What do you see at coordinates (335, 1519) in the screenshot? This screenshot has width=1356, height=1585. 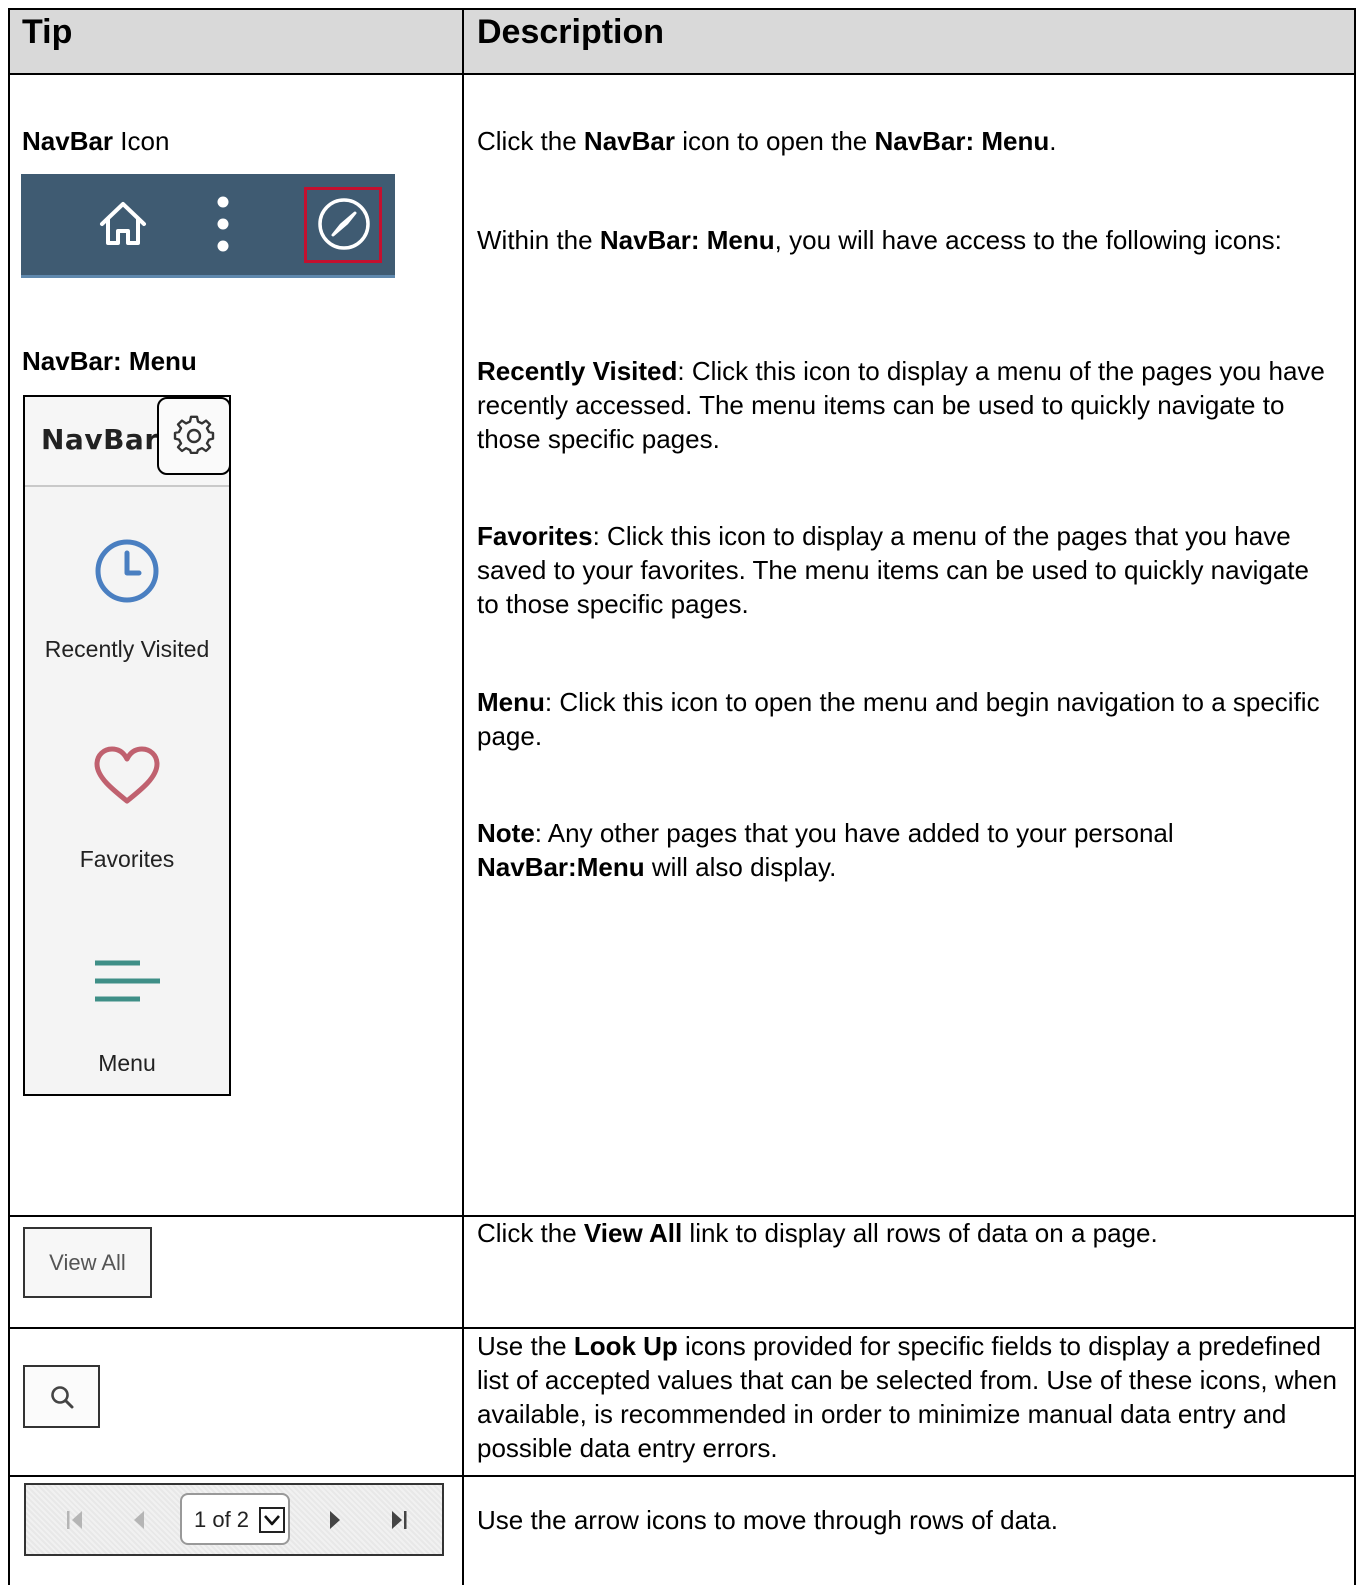 I see `next-page-icon` at bounding box center [335, 1519].